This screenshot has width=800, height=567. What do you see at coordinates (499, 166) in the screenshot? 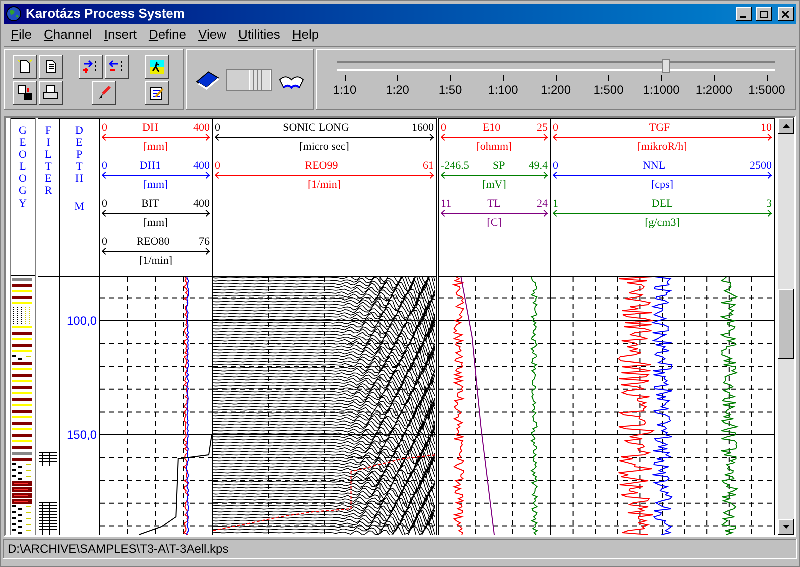
I see `curve-name: SP` at bounding box center [499, 166].